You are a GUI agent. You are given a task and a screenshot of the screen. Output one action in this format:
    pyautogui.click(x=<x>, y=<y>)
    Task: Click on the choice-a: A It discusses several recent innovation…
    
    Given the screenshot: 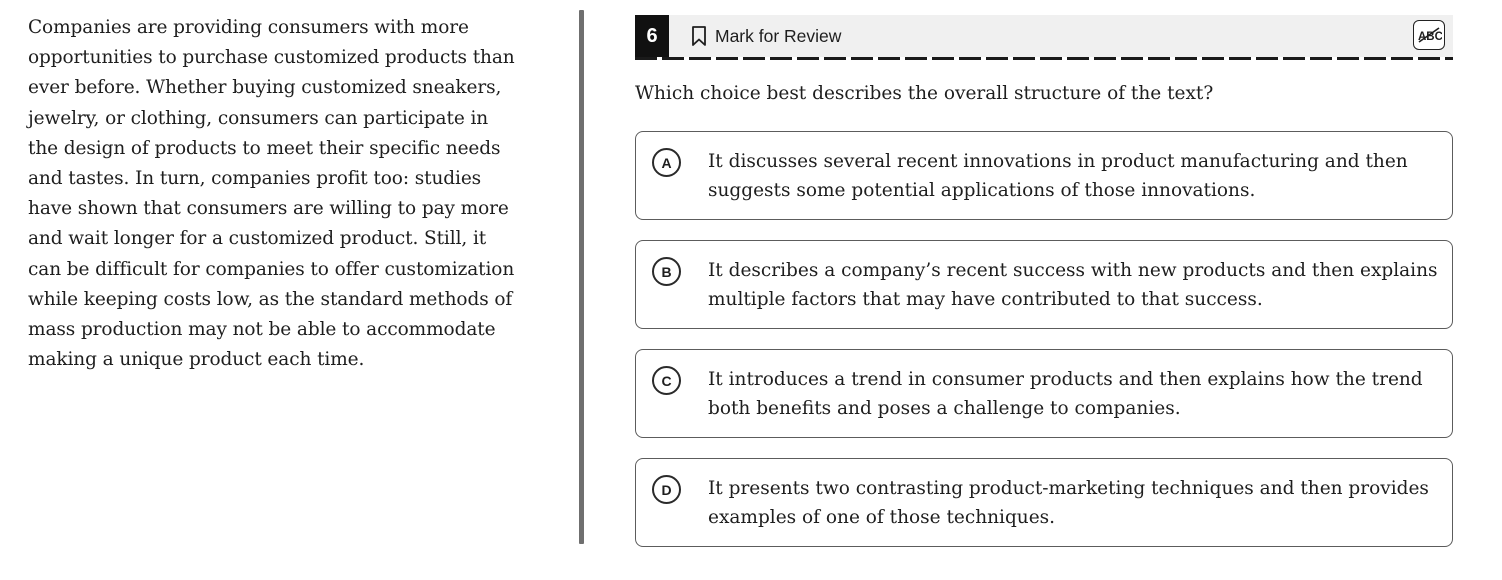 What is the action you would take?
    pyautogui.click(x=1044, y=175)
    